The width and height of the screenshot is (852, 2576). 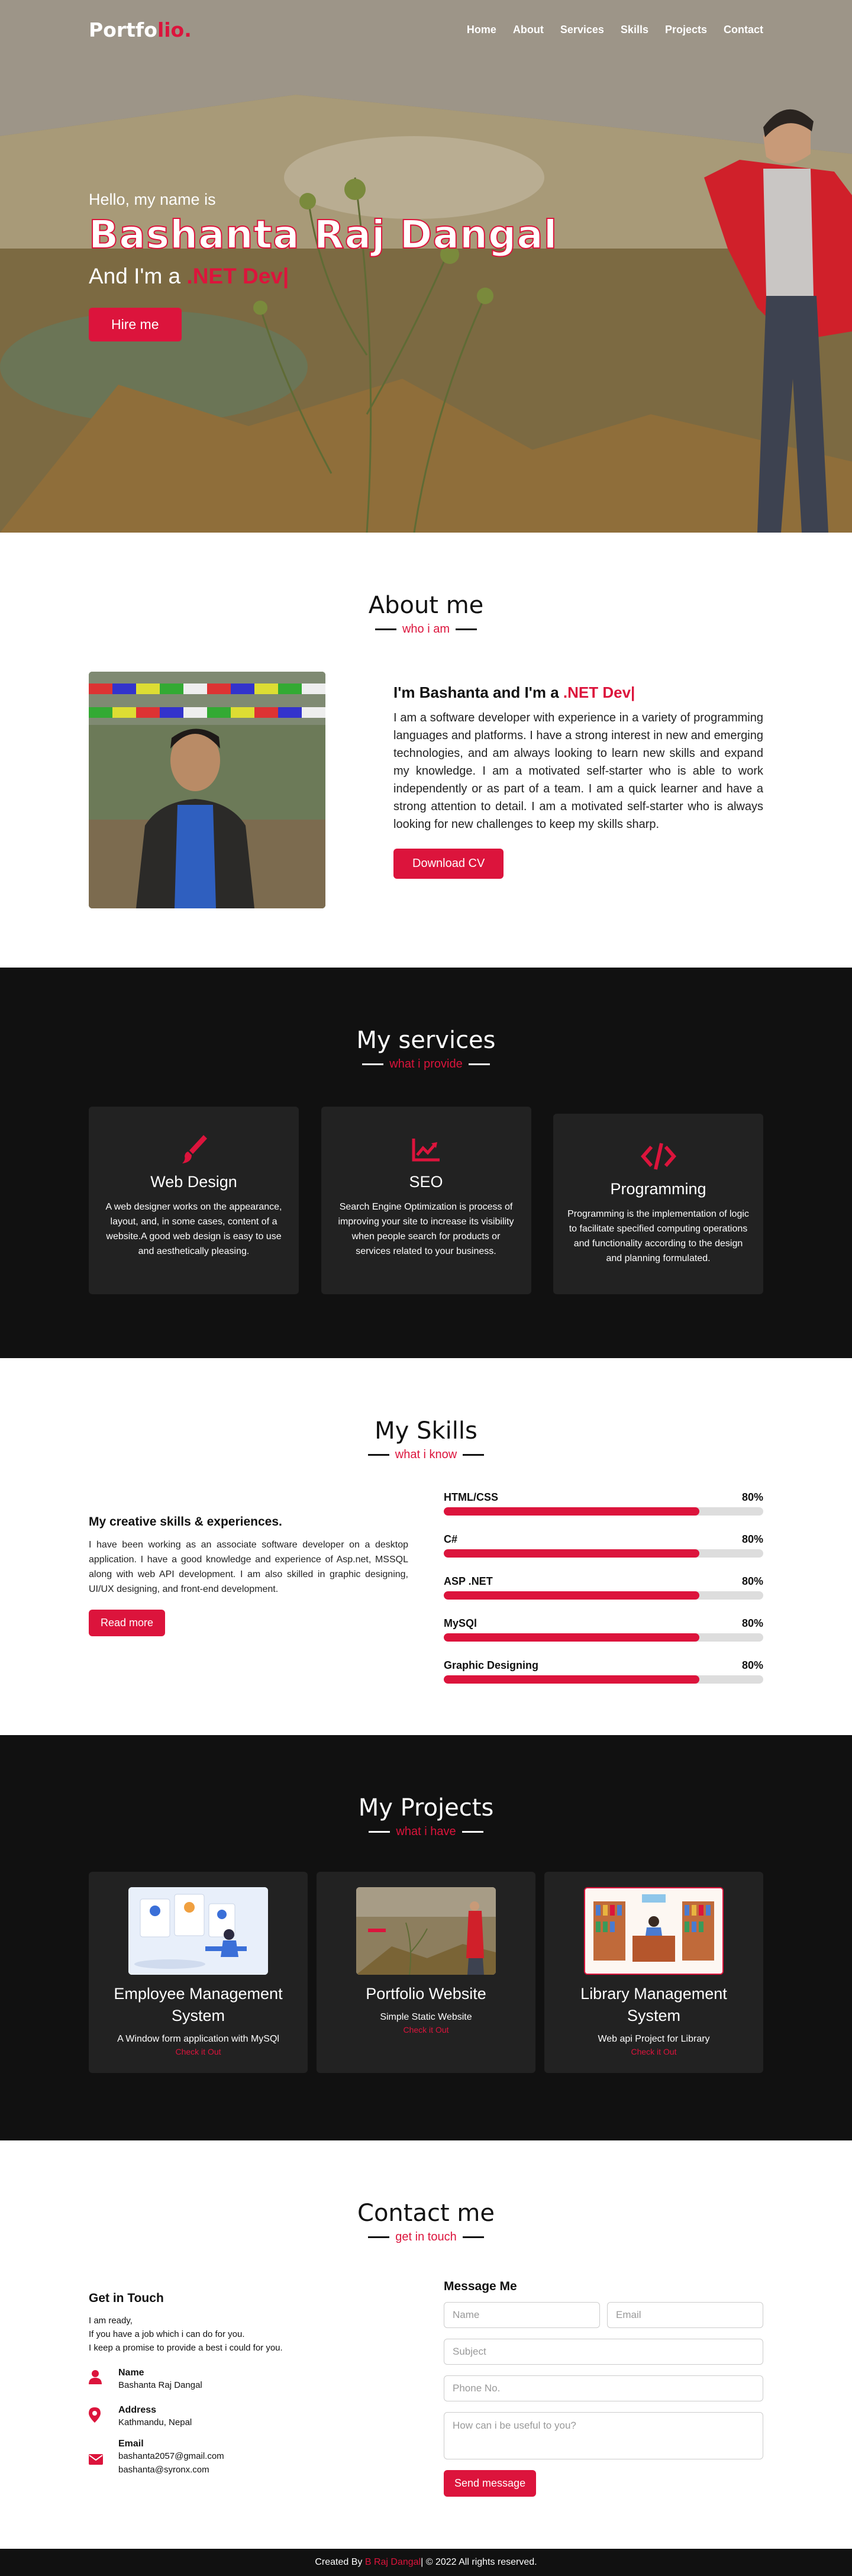 I want to click on skills-subtitle-text: what i know, so click(x=426, y=1454).